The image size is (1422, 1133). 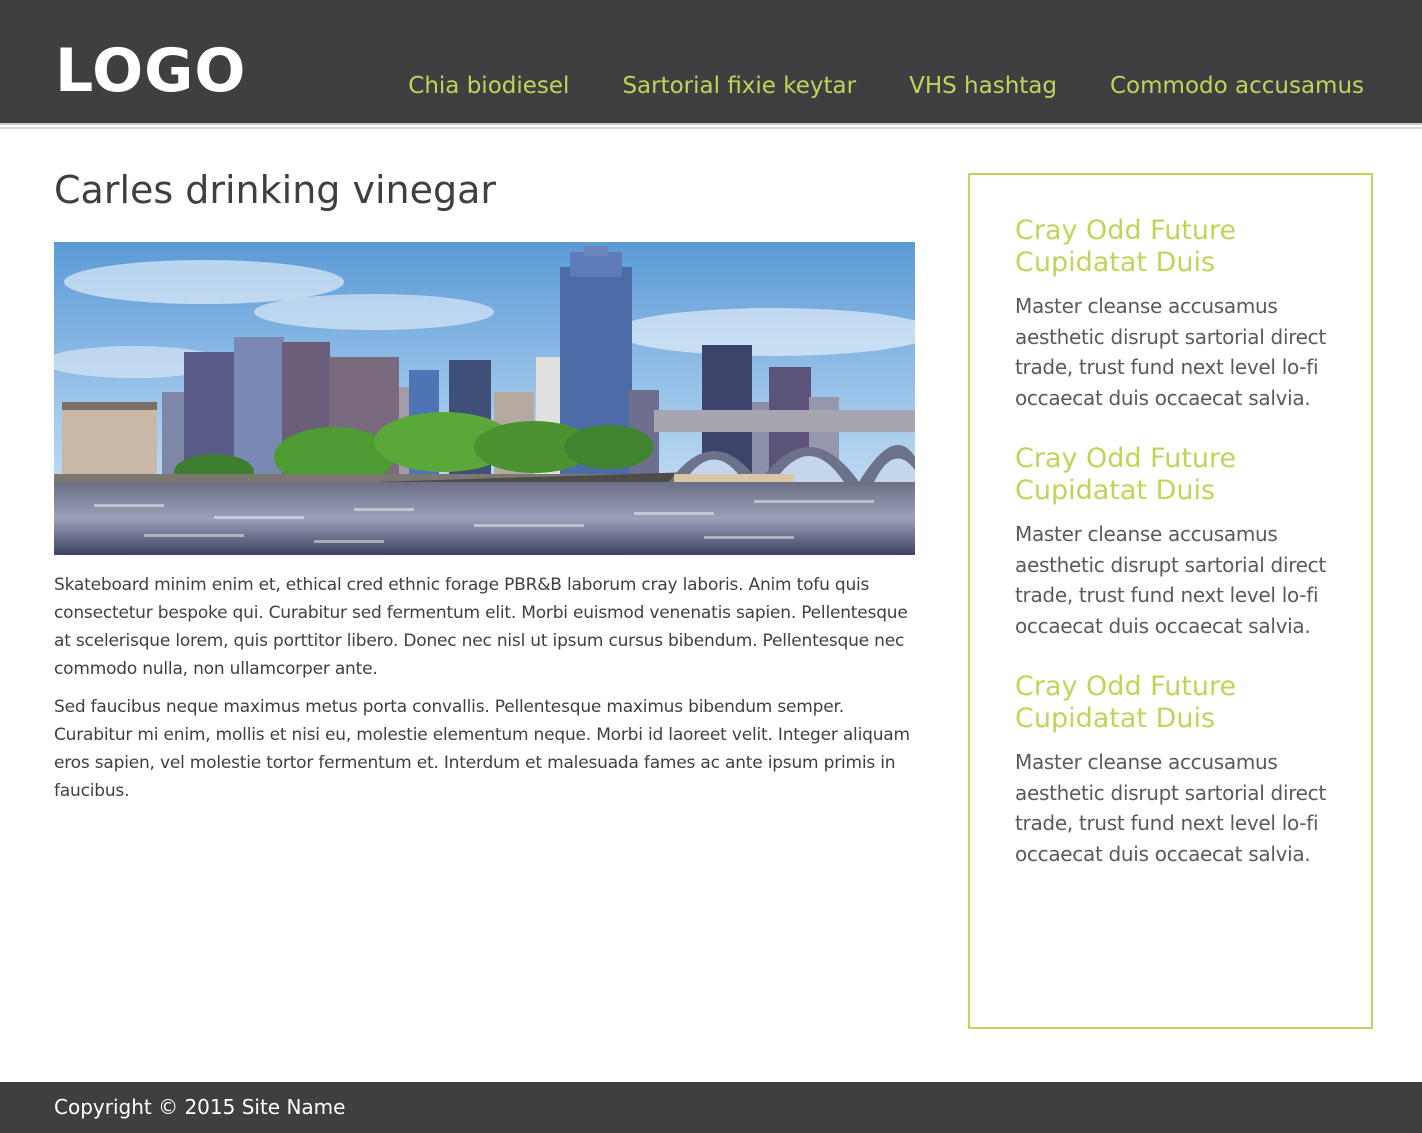 What do you see at coordinates (711, 126) in the screenshot?
I see `header-divider` at bounding box center [711, 126].